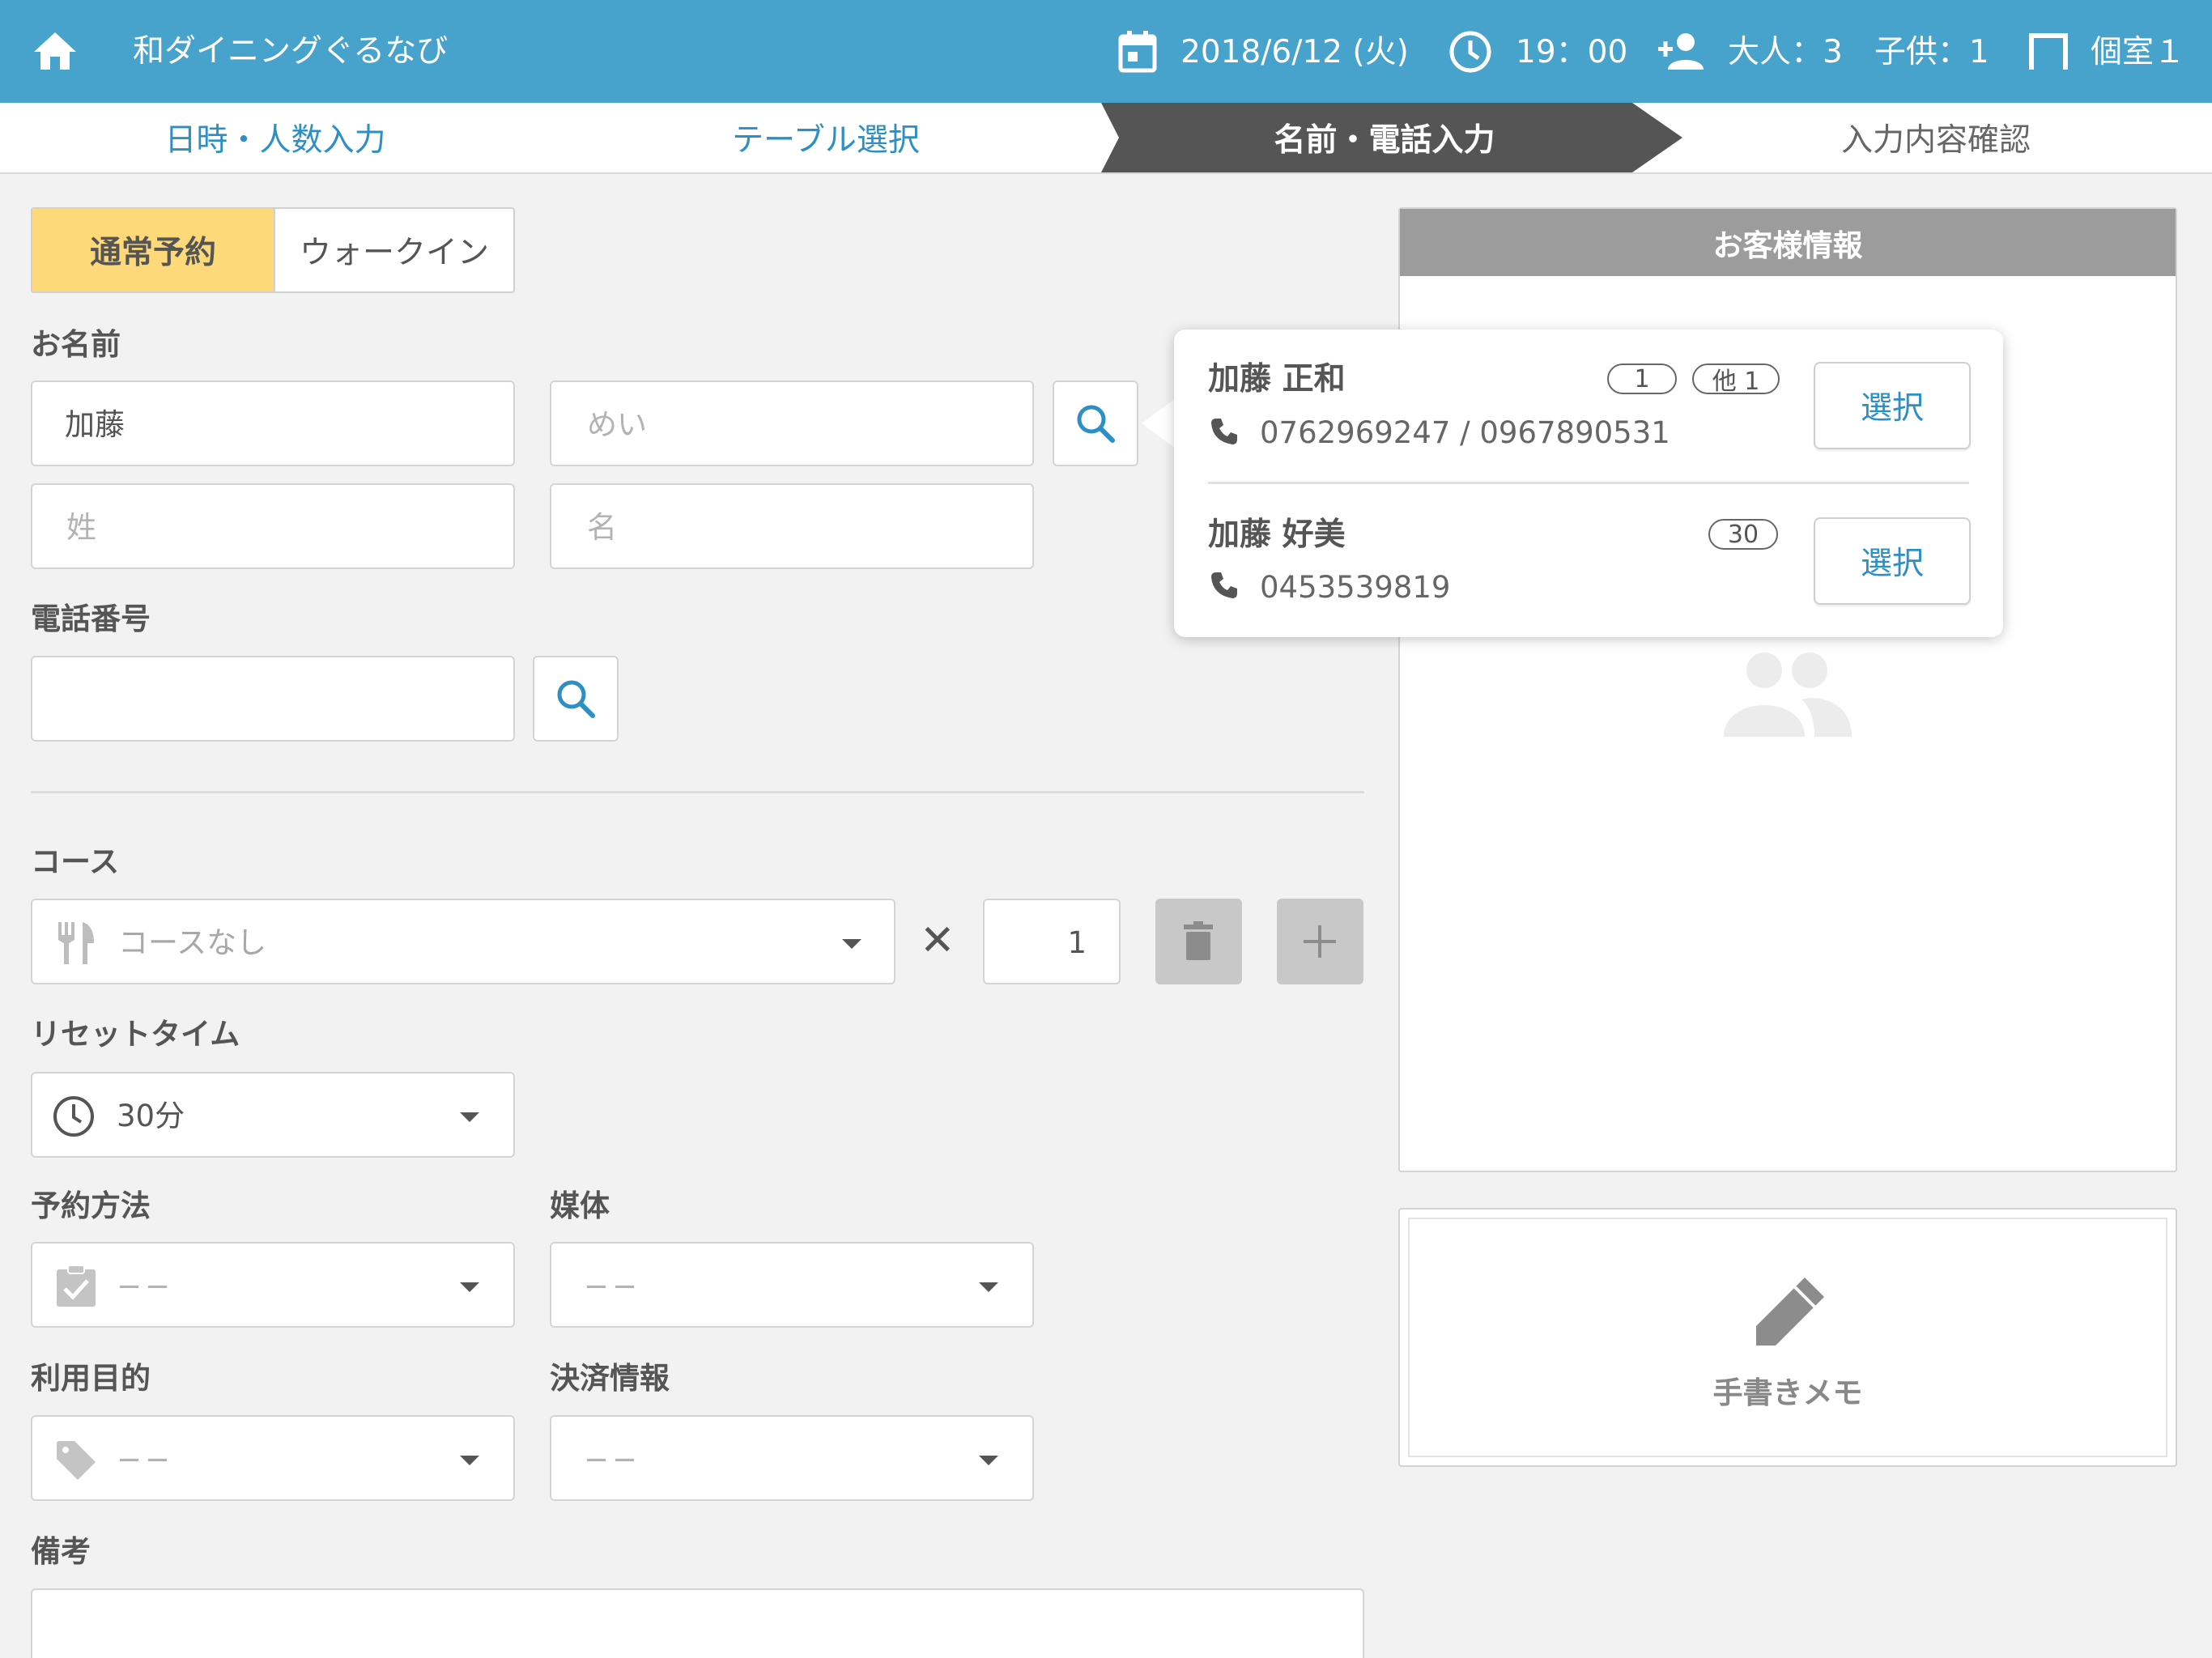  What do you see at coordinates (2048, 51) in the screenshot?
I see `room-icon` at bounding box center [2048, 51].